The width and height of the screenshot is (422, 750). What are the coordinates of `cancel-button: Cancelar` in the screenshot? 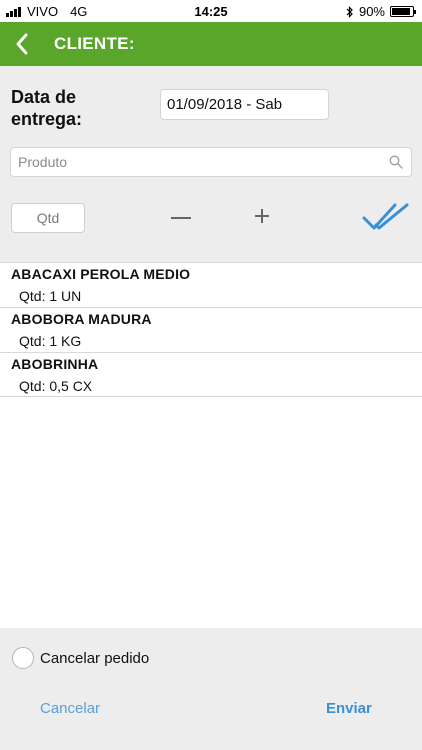 It's located at (70, 708).